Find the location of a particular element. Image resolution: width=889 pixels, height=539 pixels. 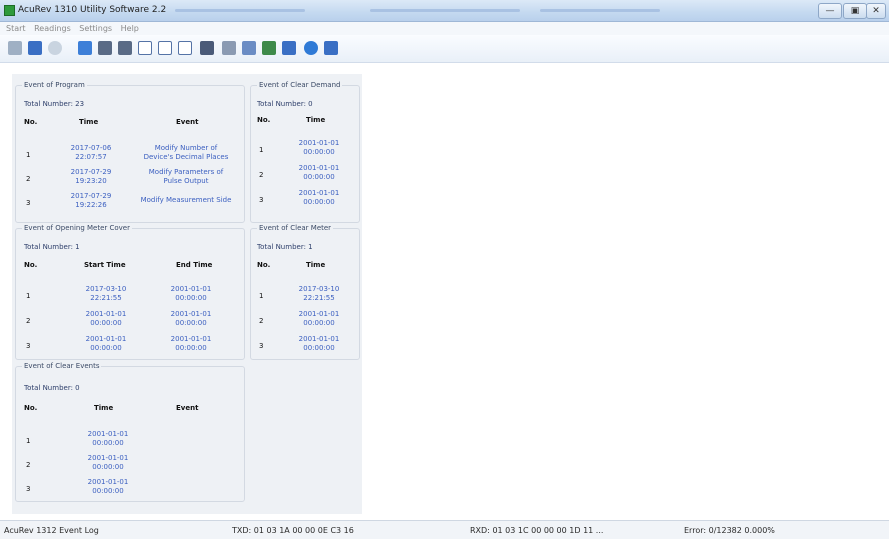

help-icon is located at coordinates (311, 48).